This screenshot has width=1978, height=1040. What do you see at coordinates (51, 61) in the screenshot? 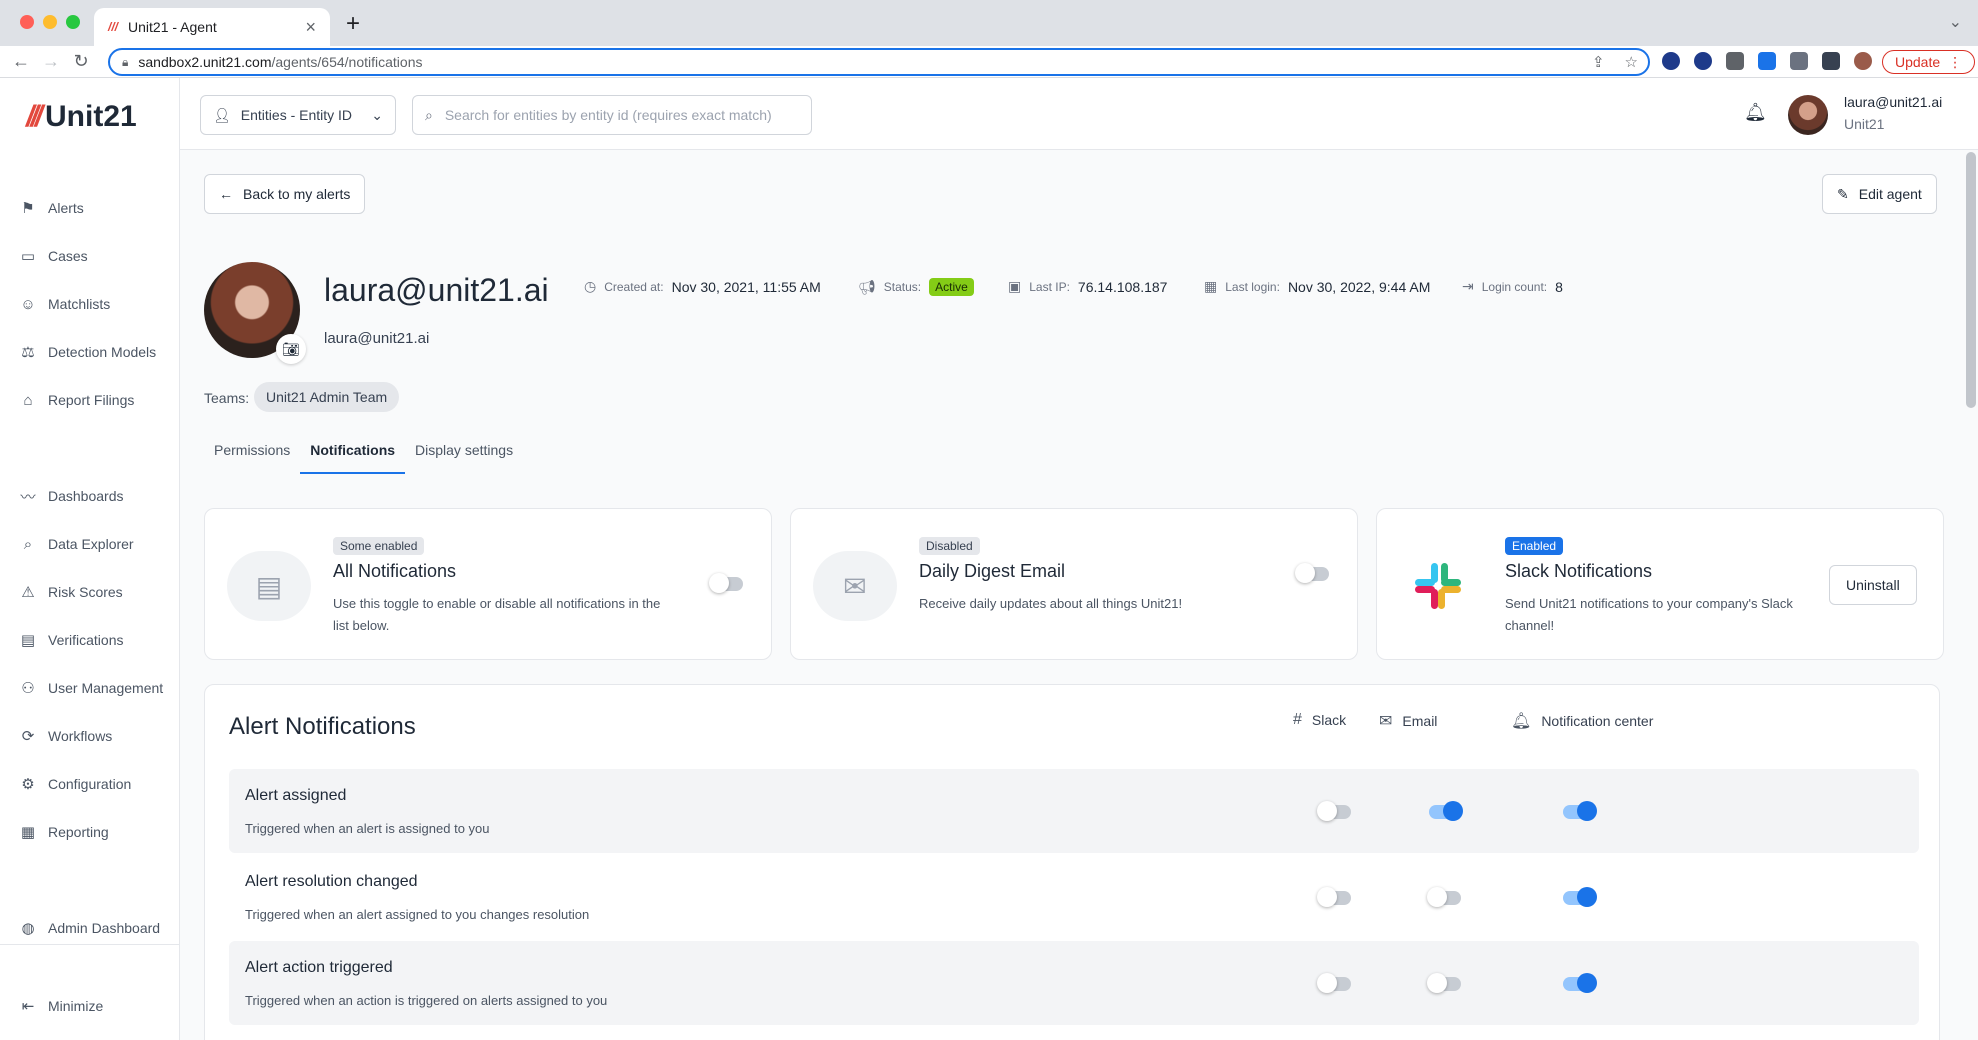
I see `forward-arrow-icon: →` at bounding box center [51, 61].